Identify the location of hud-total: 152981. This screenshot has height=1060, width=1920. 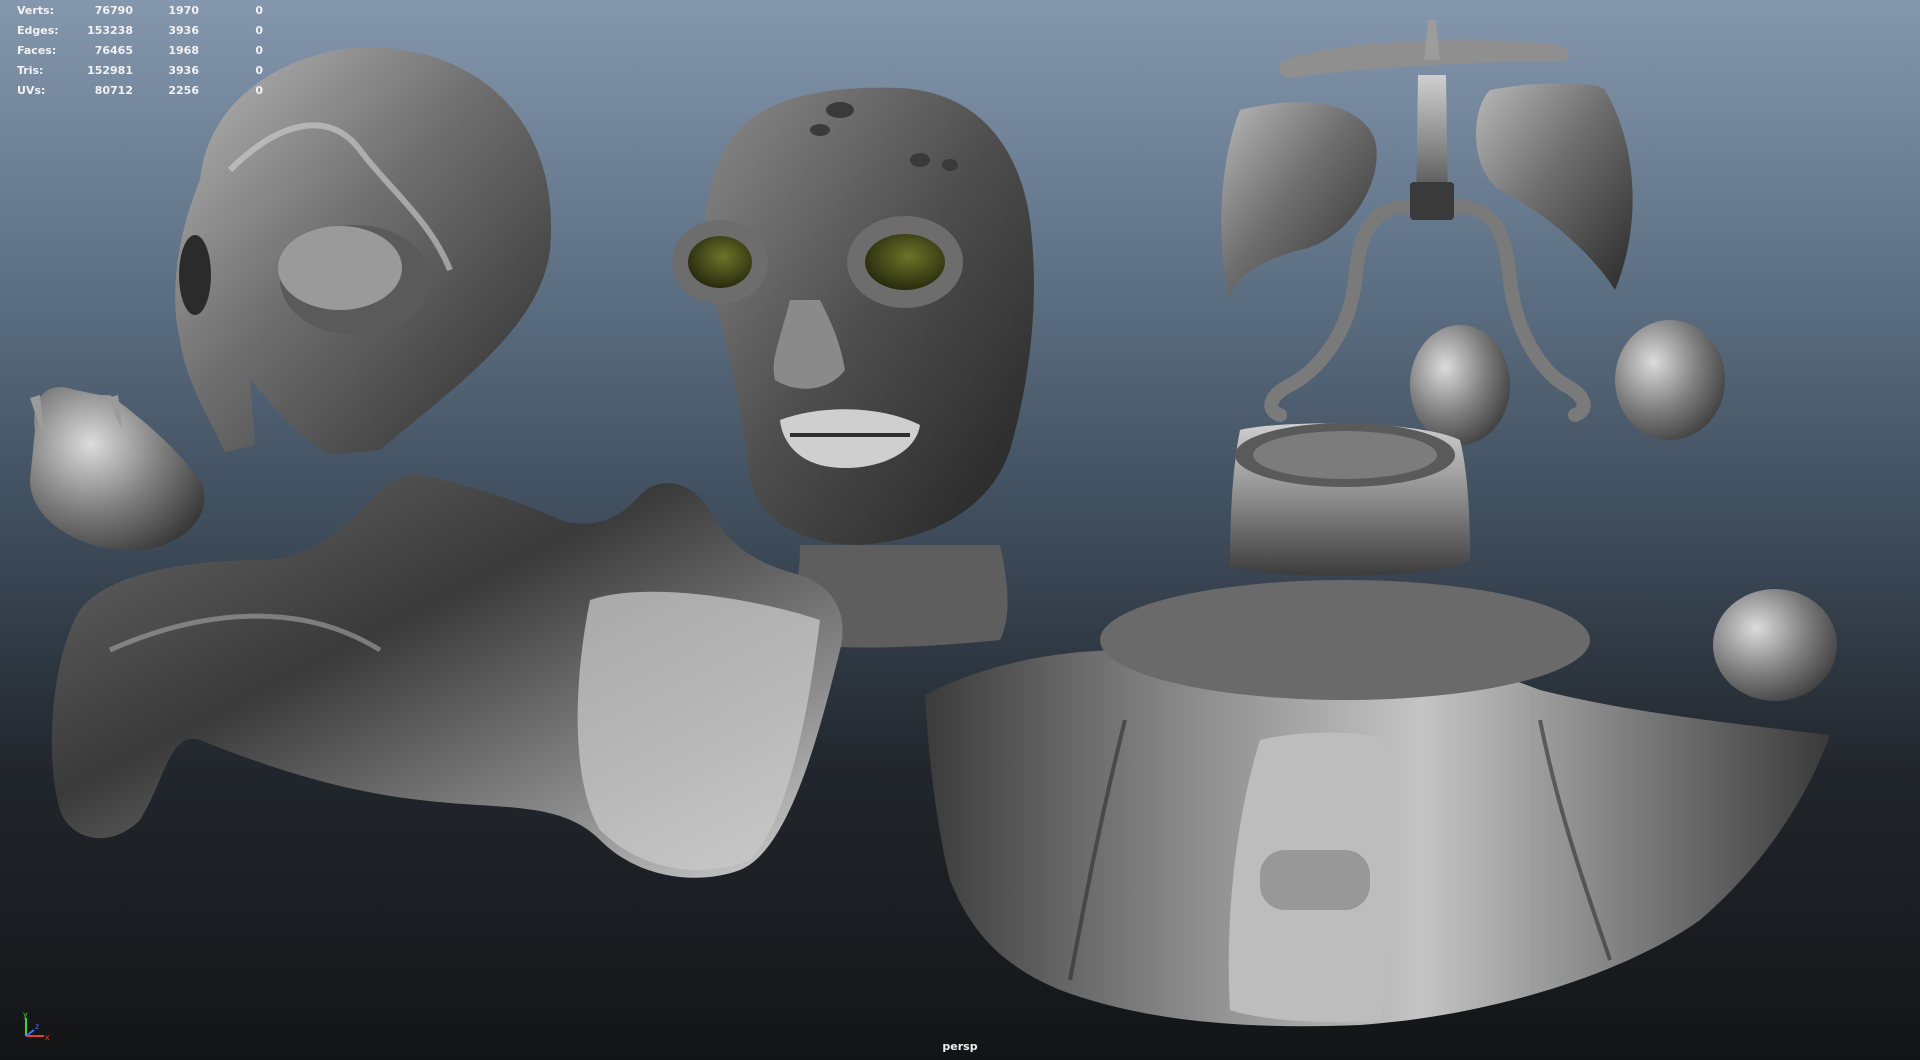
(110, 70).